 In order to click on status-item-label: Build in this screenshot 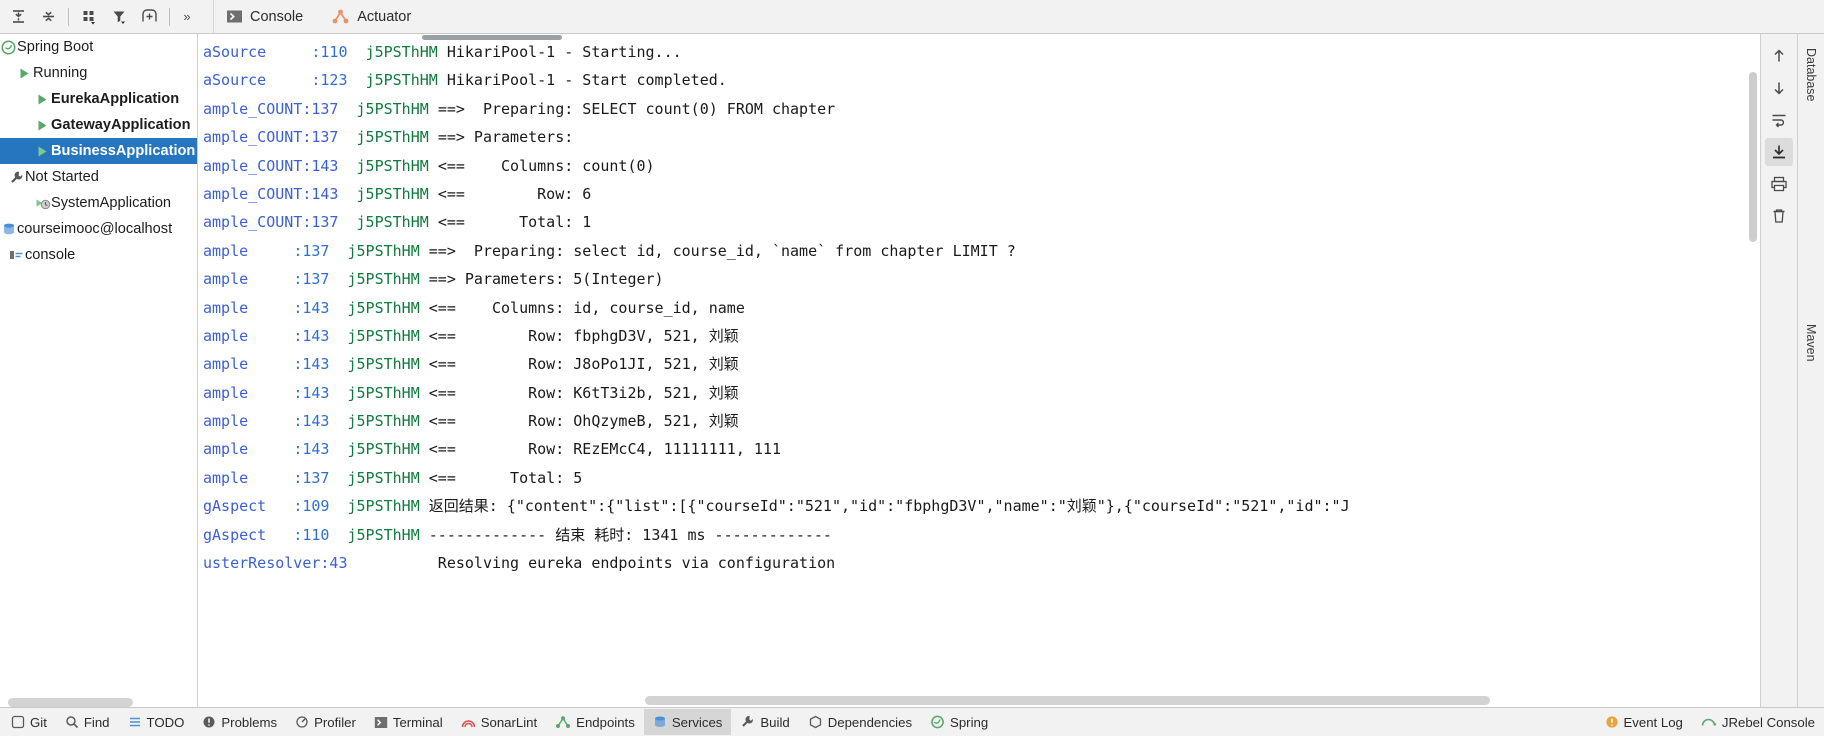, I will do `click(775, 722)`.